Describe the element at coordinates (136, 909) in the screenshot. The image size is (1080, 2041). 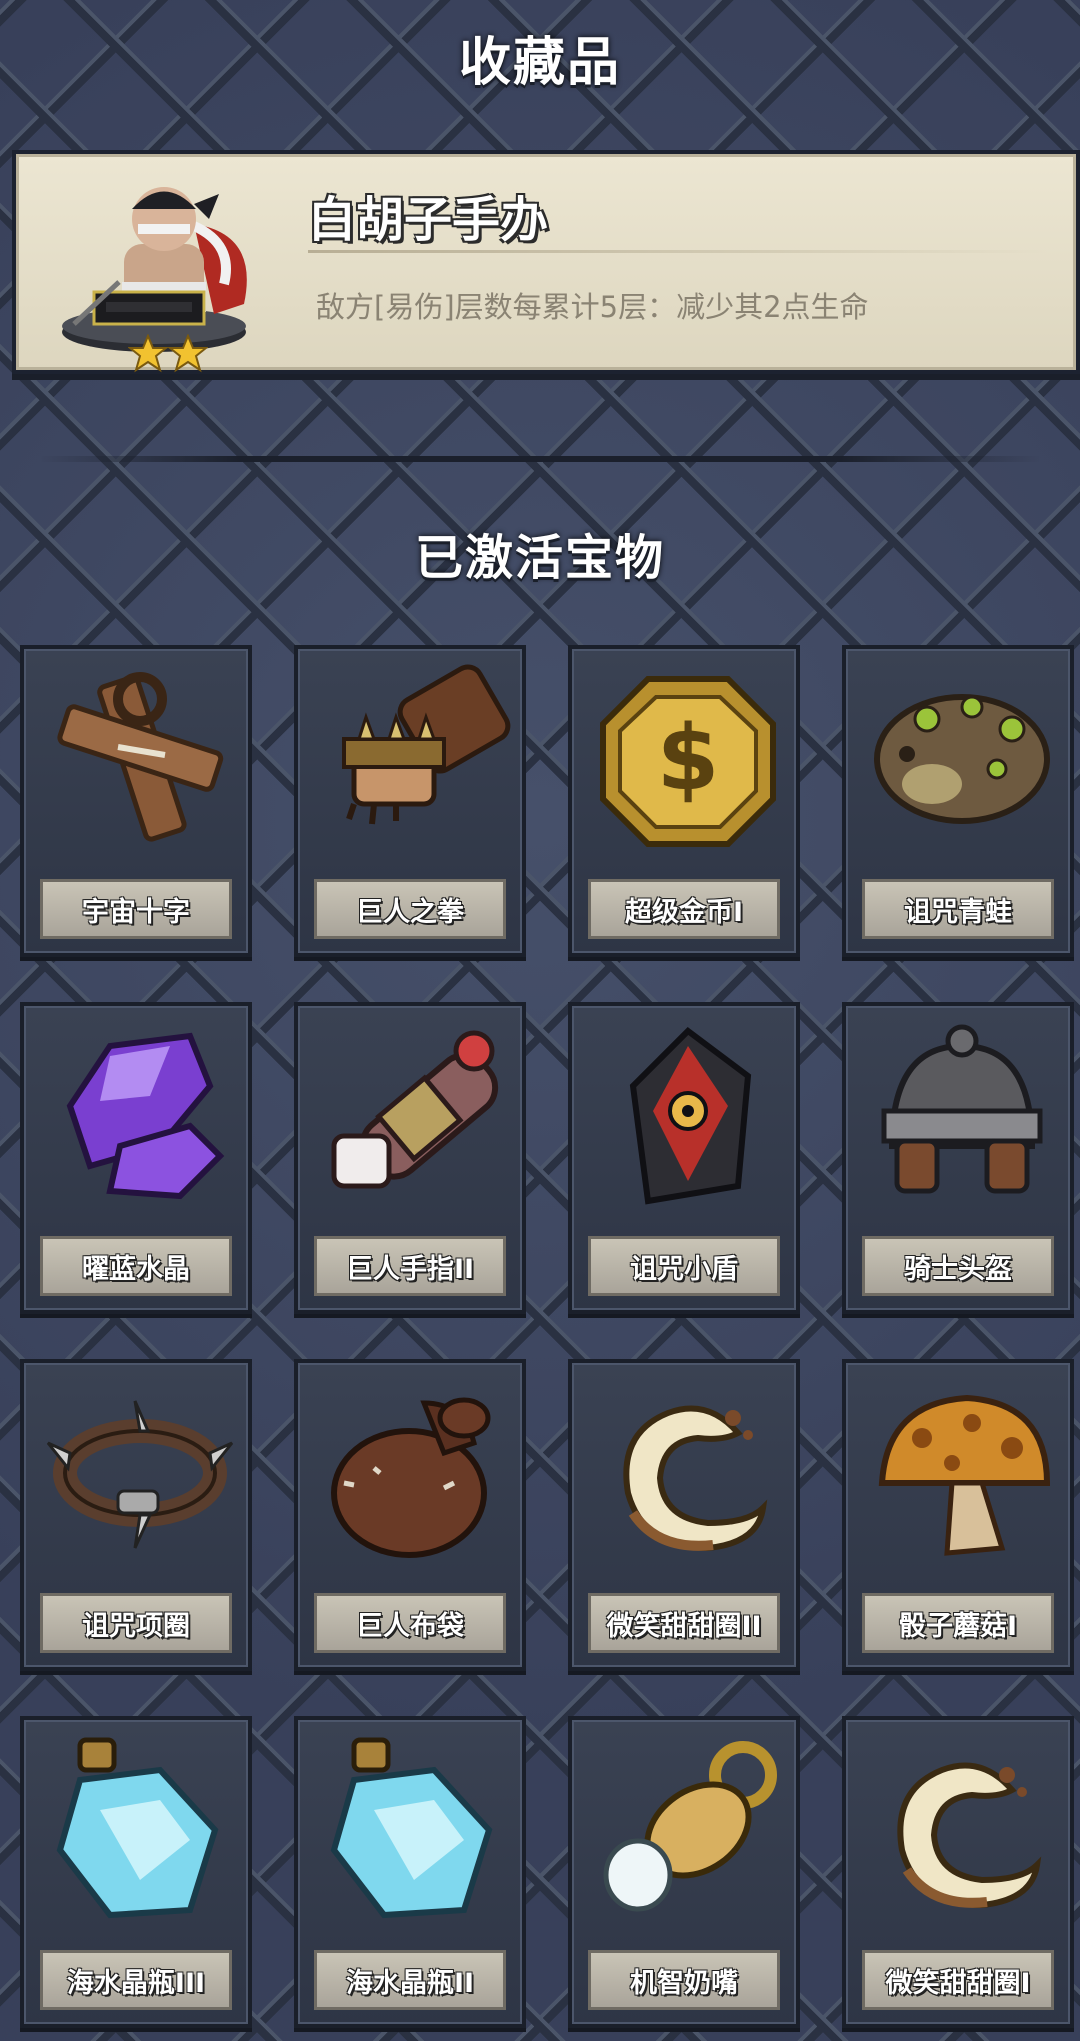
I see `treasure-label: 宇宙十字` at that location.